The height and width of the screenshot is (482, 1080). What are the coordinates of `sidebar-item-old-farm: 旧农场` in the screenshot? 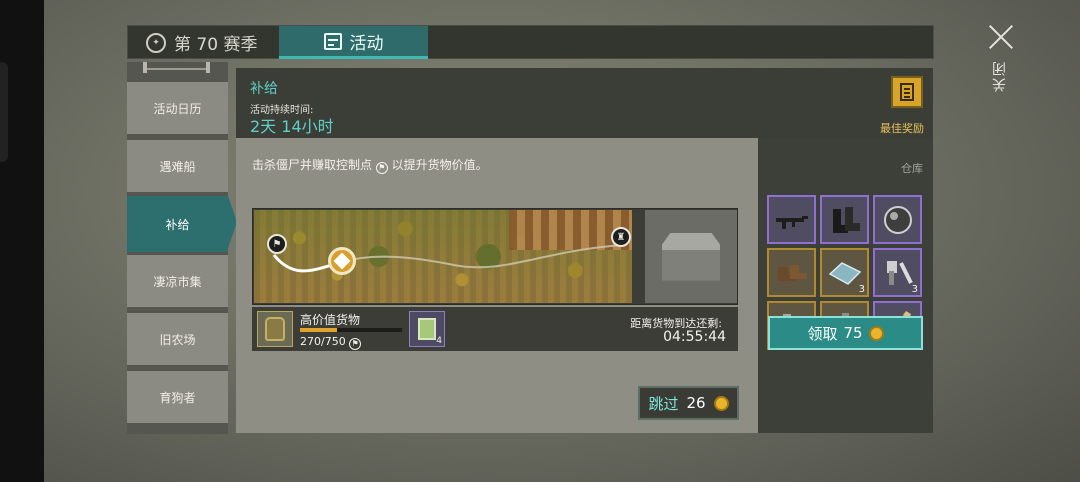 It's located at (177, 339).